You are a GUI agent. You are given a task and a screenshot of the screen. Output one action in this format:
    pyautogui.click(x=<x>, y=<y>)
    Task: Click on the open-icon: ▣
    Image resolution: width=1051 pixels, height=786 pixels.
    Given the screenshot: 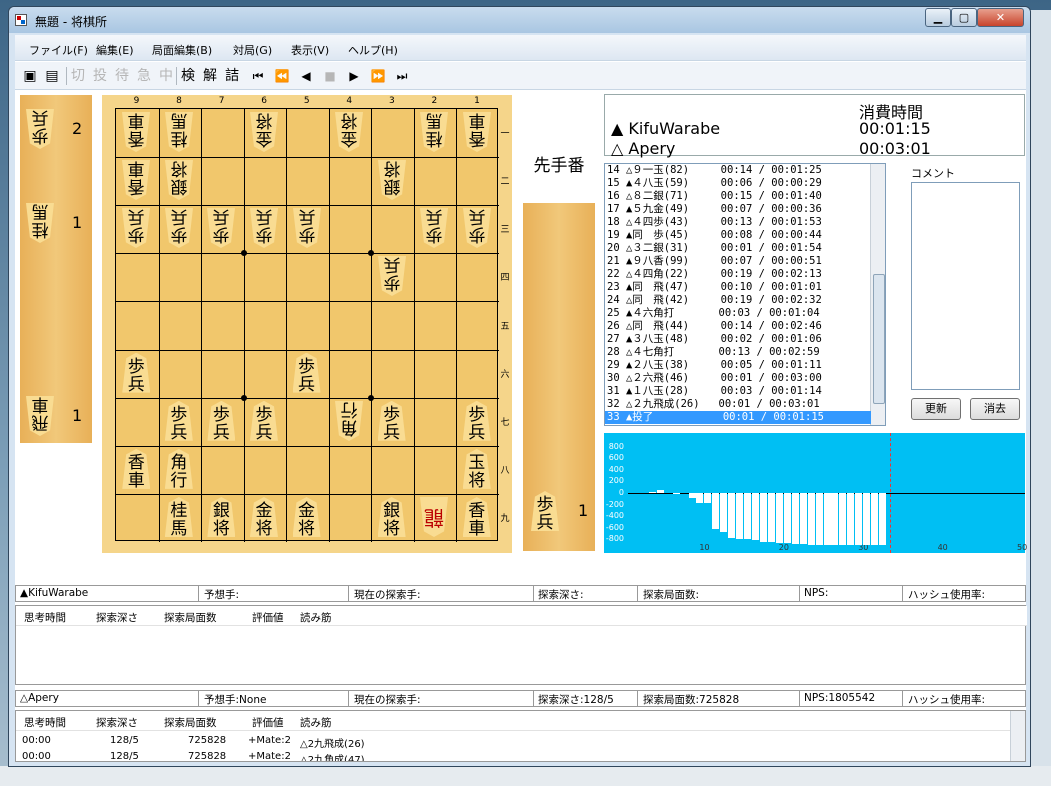 What is the action you would take?
    pyautogui.click(x=30, y=76)
    